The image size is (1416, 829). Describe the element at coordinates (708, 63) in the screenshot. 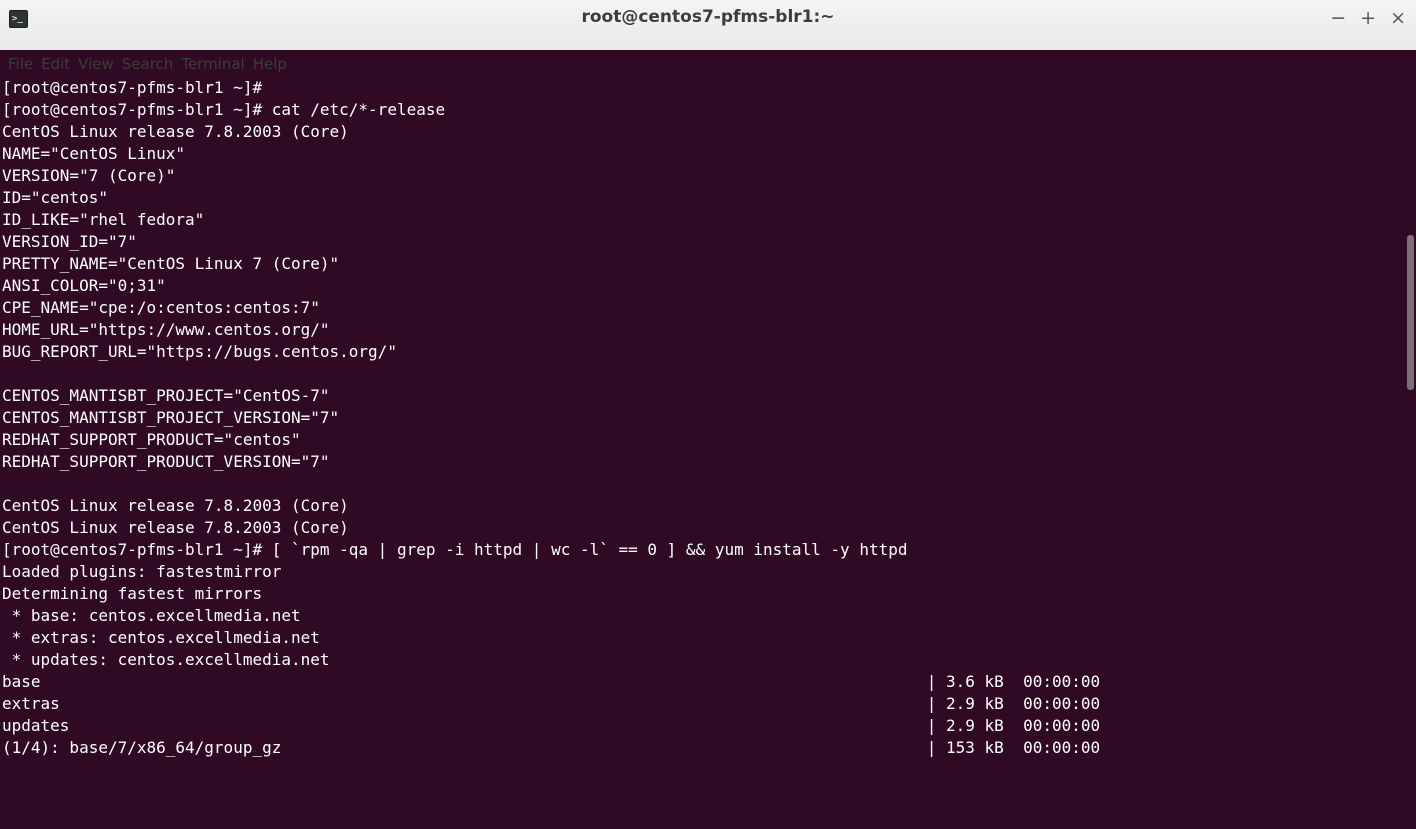

I see `menu-bar: File Edit View Search Terminal Help` at that location.